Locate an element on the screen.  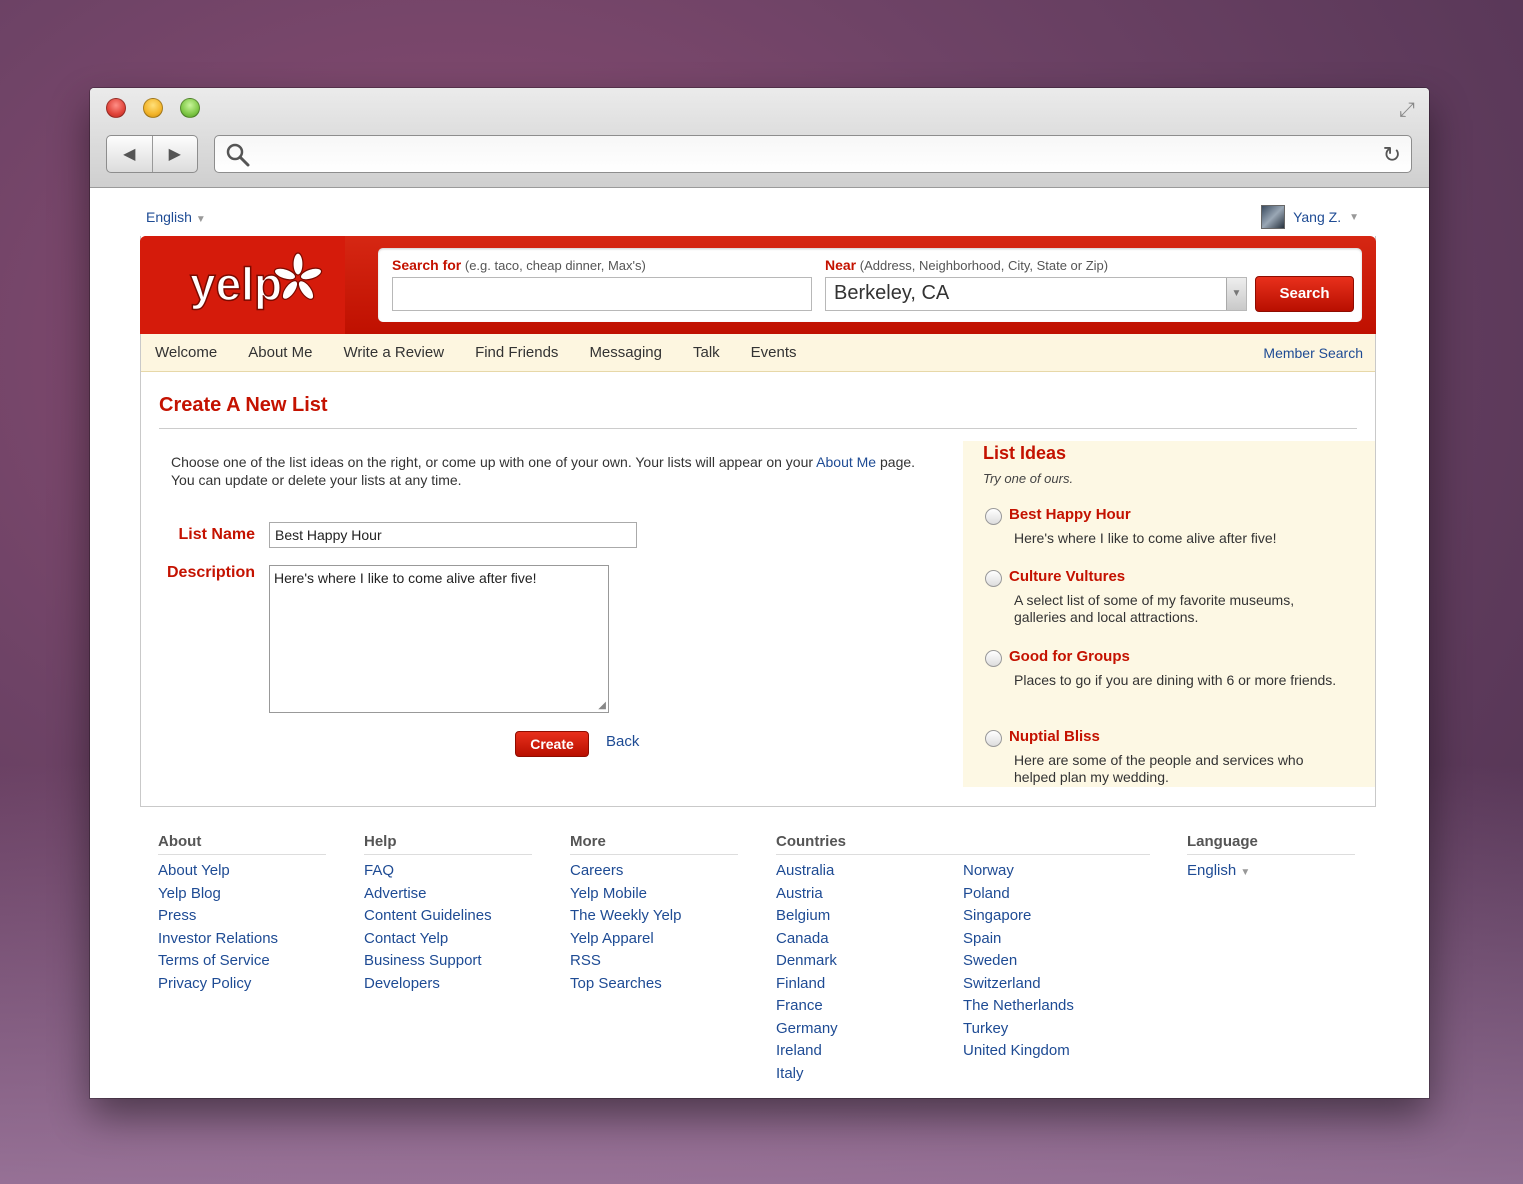
country-link: United Kingdom is located at coordinates (1056, 1051).